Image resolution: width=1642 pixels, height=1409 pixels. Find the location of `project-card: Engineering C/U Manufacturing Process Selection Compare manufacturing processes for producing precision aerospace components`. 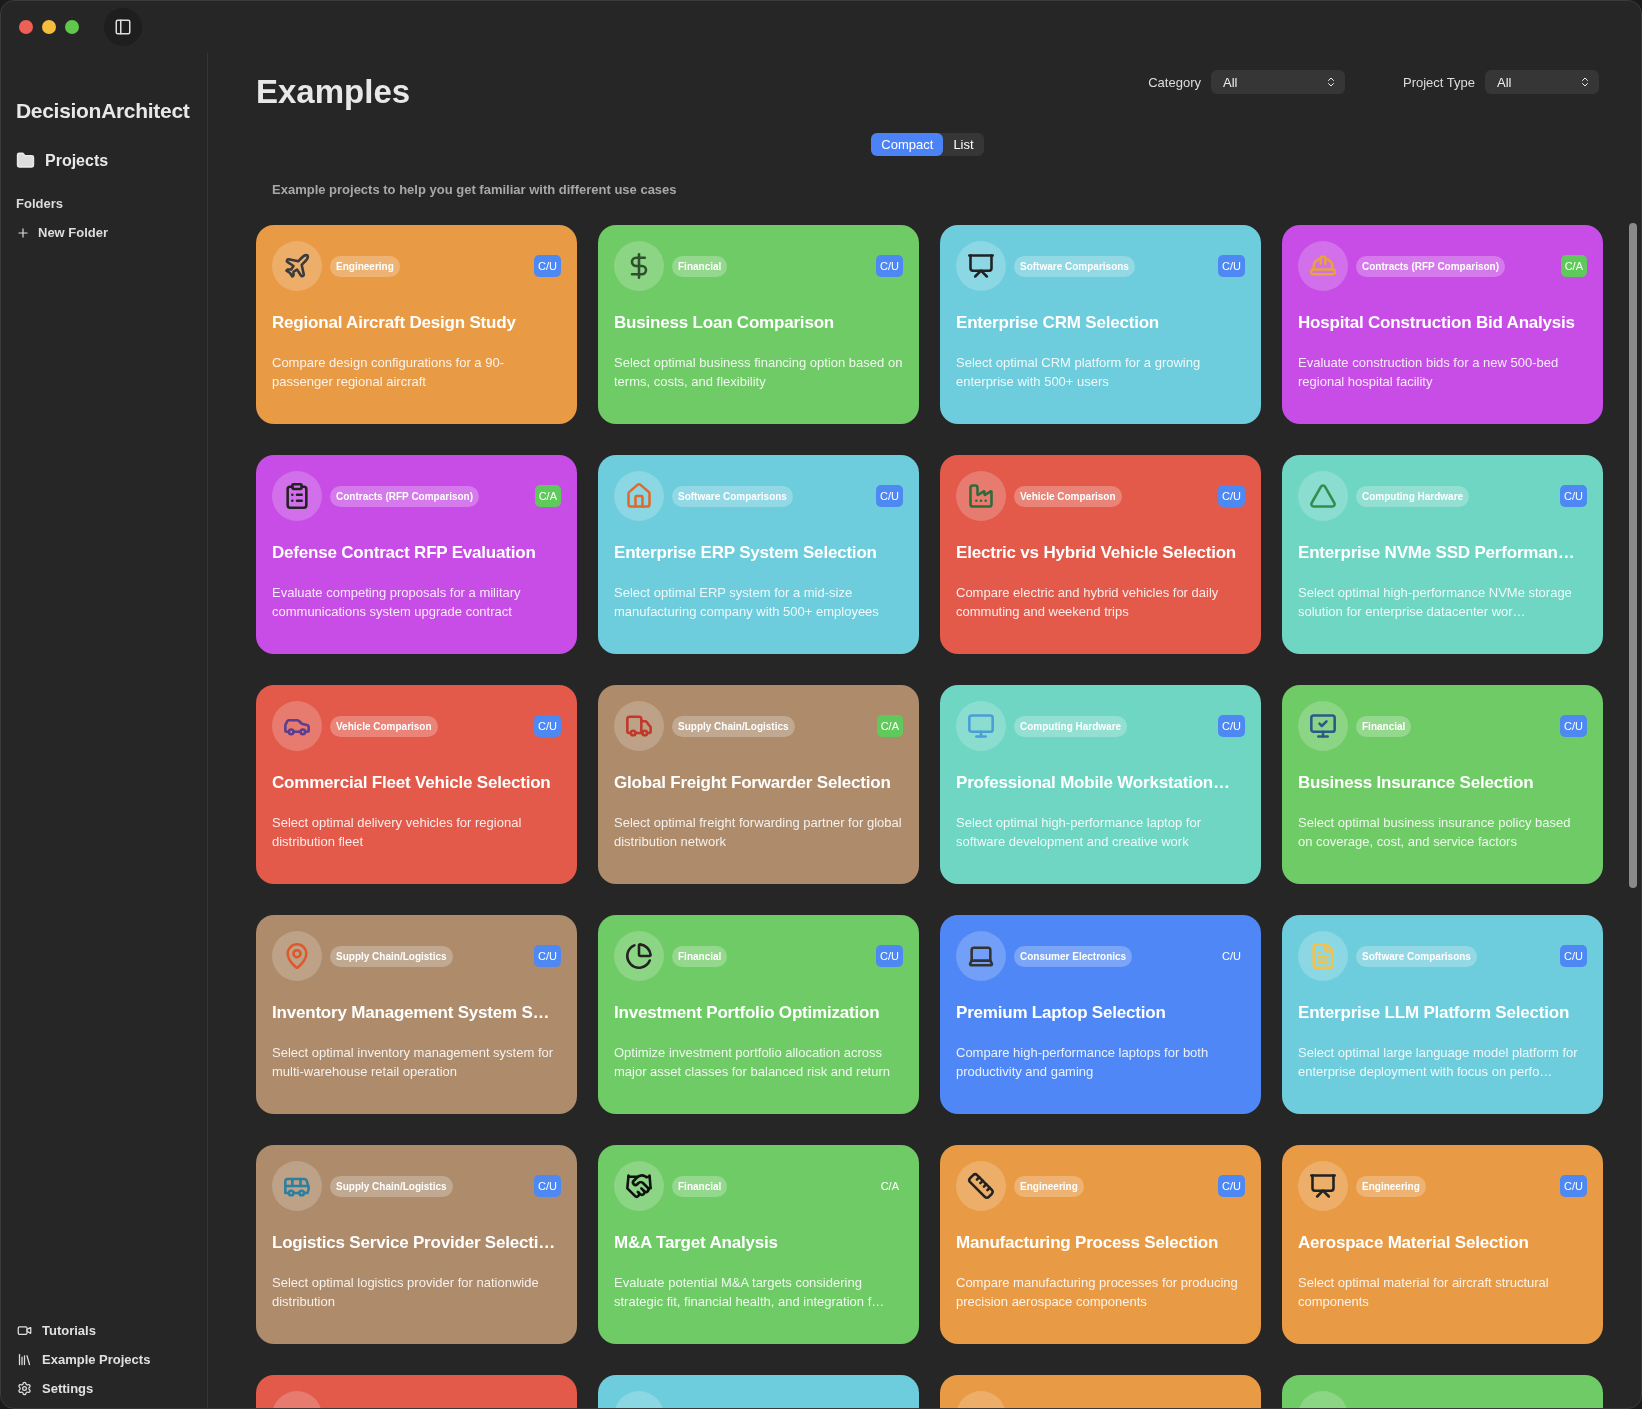

project-card: Engineering C/U Manufacturing Process Selection Compare manufacturing processes for producing precision aerospace components is located at coordinates (1100, 1244).